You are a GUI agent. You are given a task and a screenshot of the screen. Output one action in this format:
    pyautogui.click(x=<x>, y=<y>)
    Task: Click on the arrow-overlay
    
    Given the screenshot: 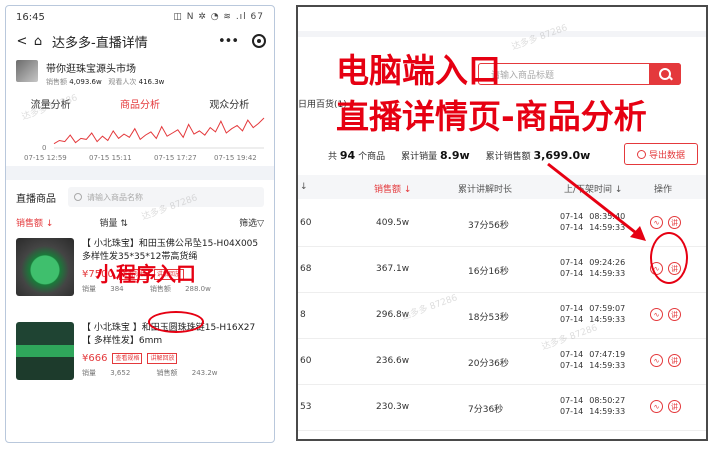 What is the action you would take?
    pyautogui.click(x=596, y=201)
    